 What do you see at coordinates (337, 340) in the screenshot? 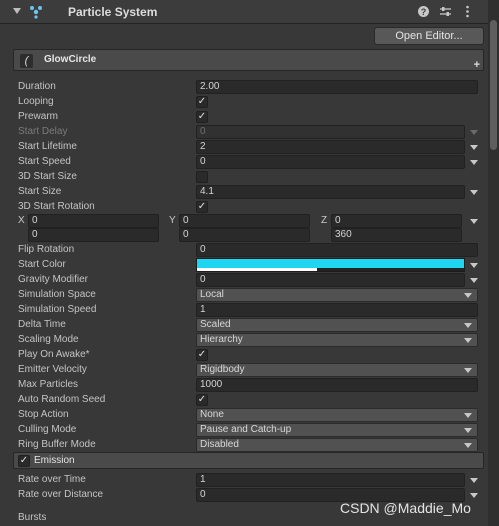
I see `scaling-mode-dropdown: Hierarchy` at bounding box center [337, 340].